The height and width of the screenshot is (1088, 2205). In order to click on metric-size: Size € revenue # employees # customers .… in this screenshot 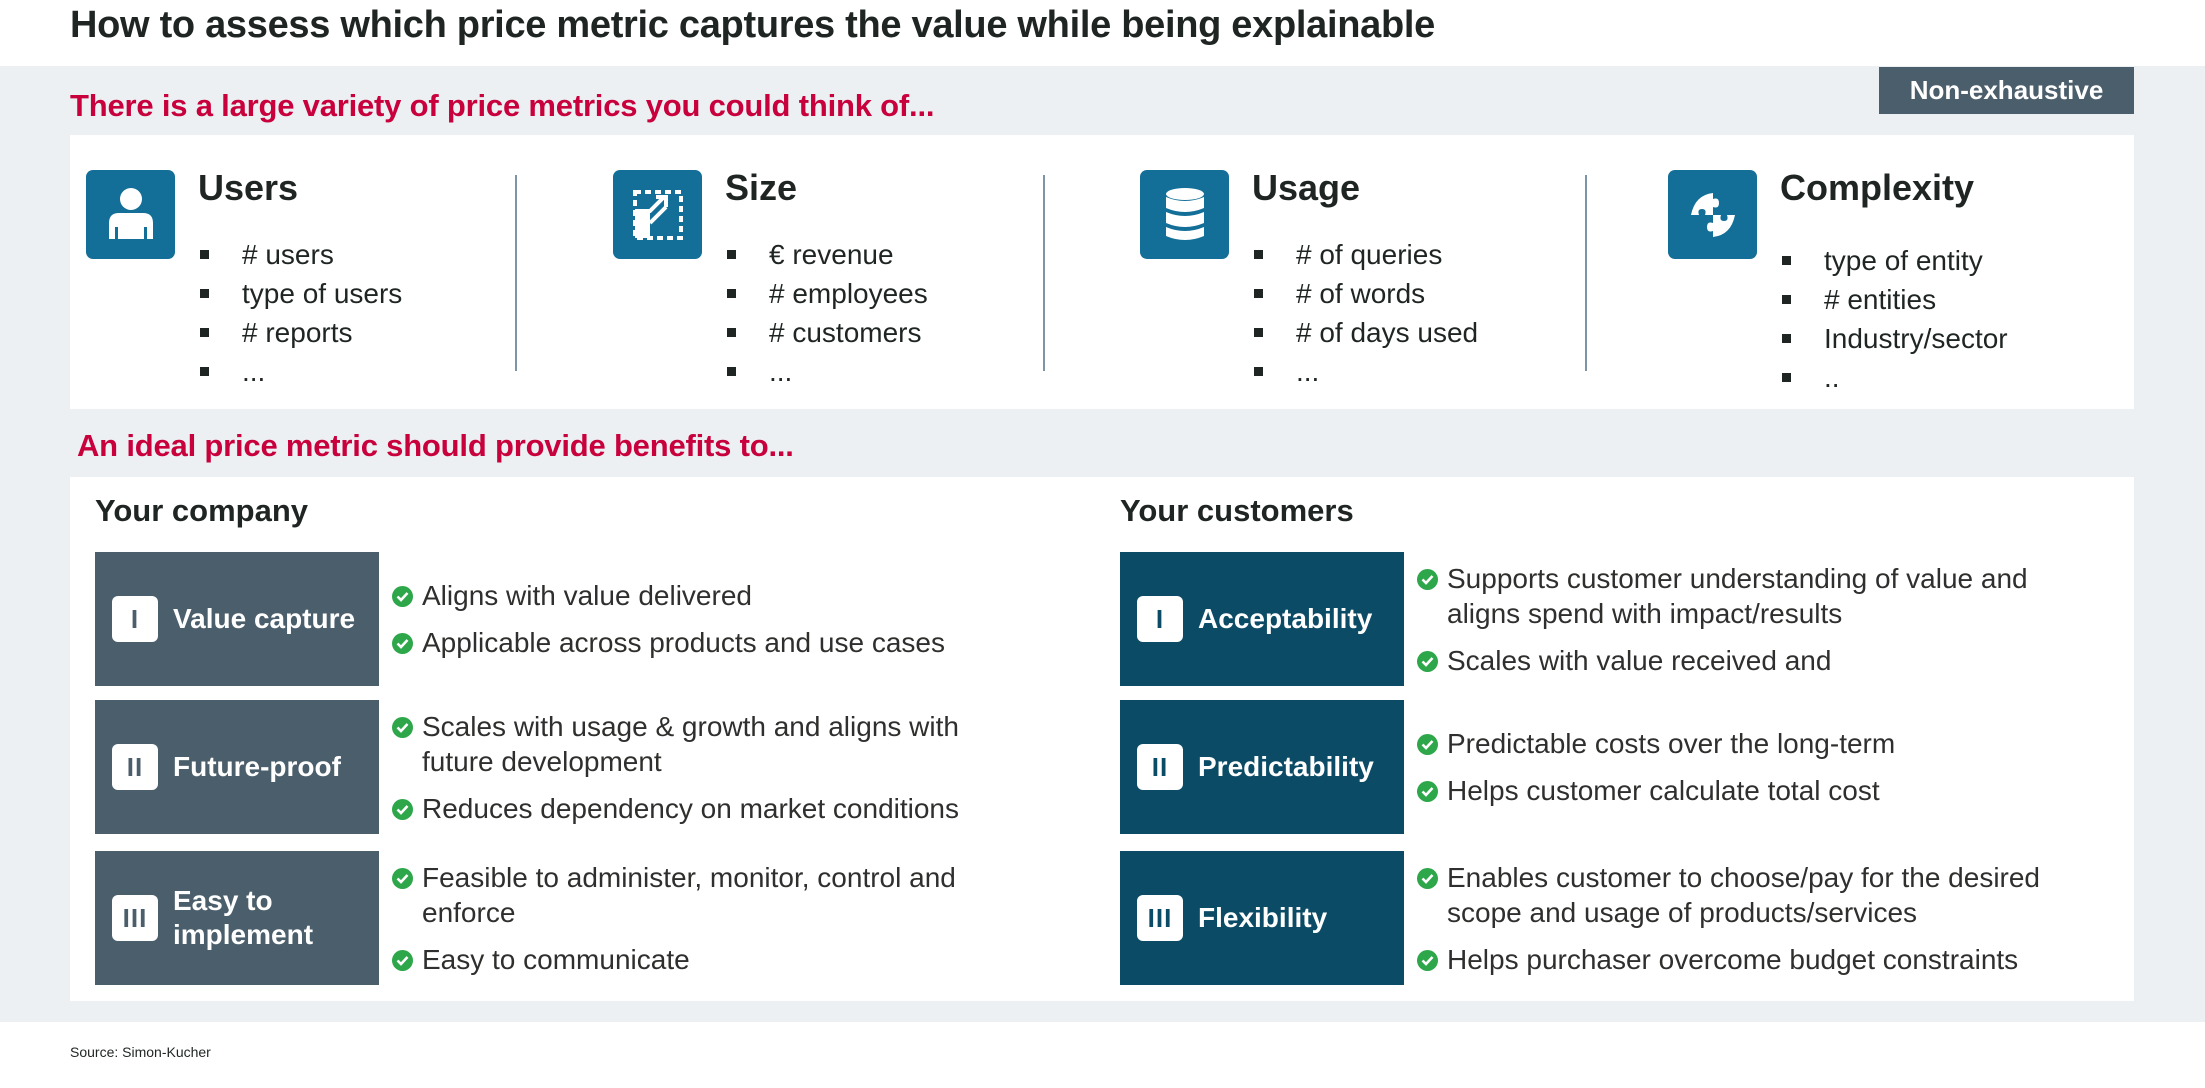, I will do `click(827, 272)`.